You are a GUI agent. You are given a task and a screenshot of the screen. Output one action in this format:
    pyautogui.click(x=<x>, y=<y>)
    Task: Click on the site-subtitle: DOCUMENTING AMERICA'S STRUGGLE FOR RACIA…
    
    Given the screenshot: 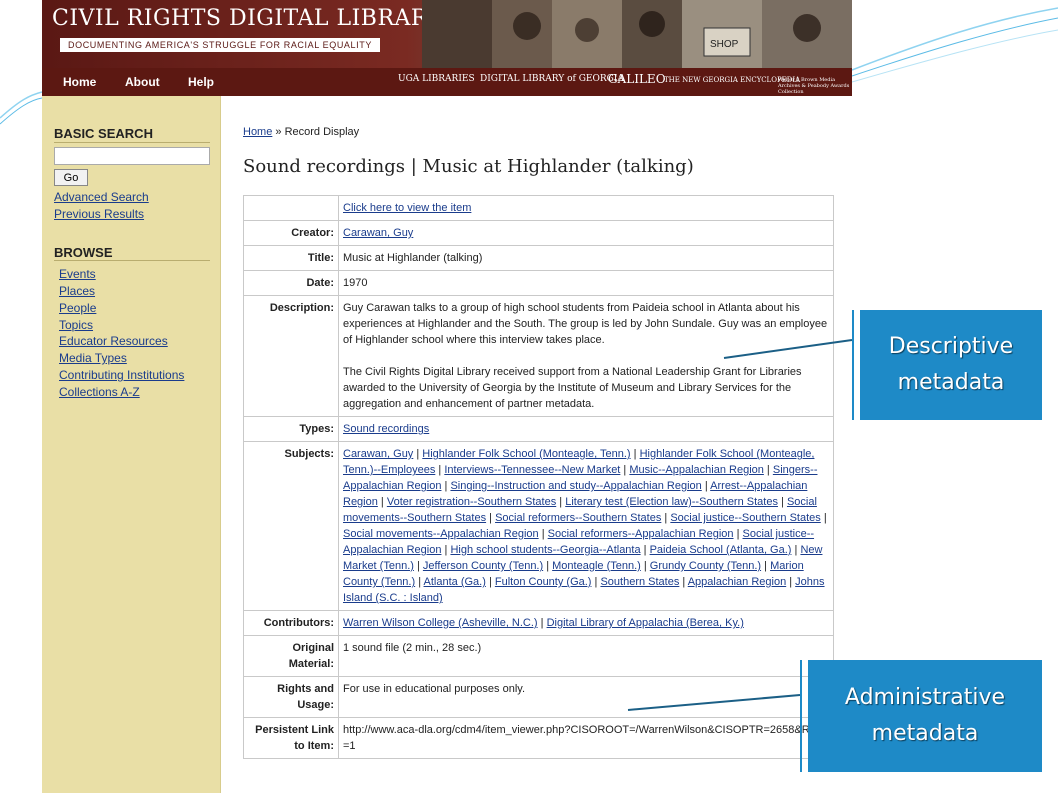 What is the action you would take?
    pyautogui.click(x=220, y=45)
    